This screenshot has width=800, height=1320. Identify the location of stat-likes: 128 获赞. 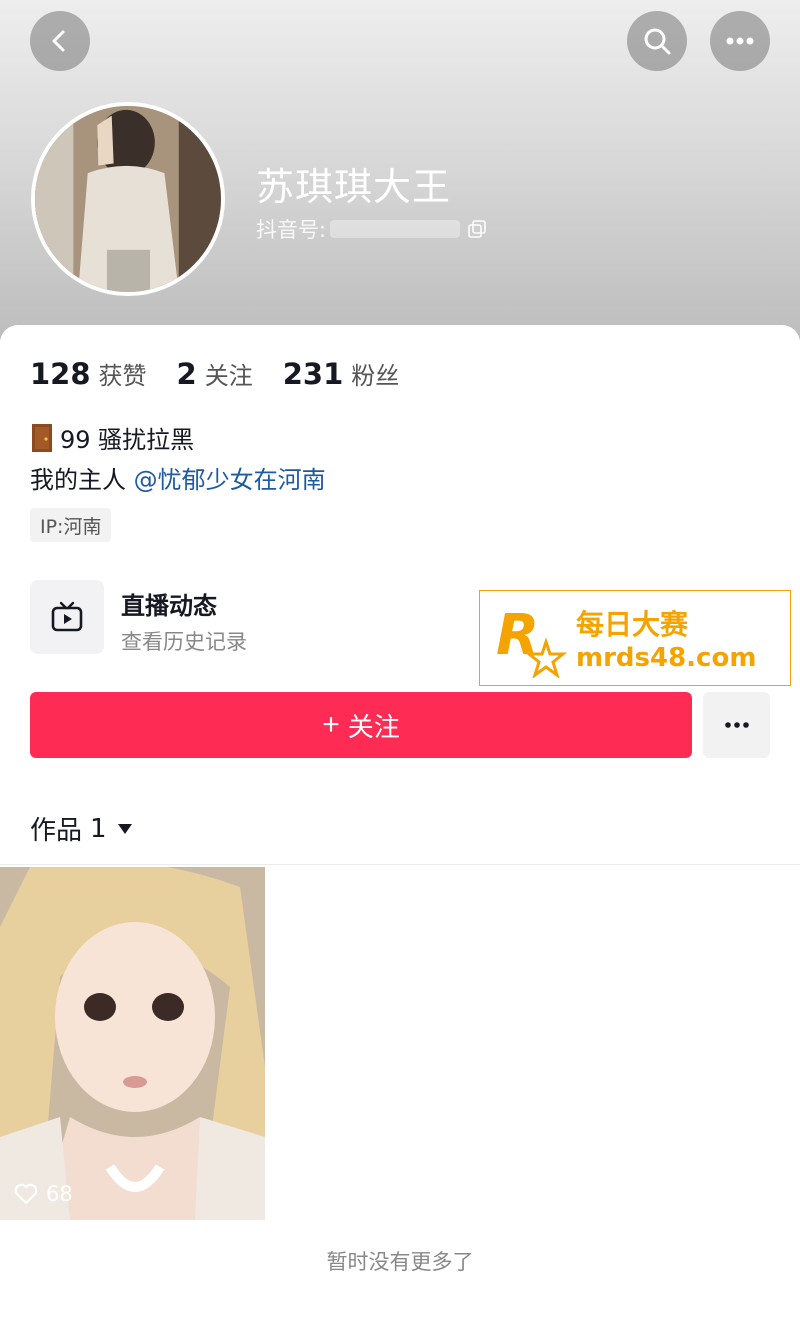
(88, 373).